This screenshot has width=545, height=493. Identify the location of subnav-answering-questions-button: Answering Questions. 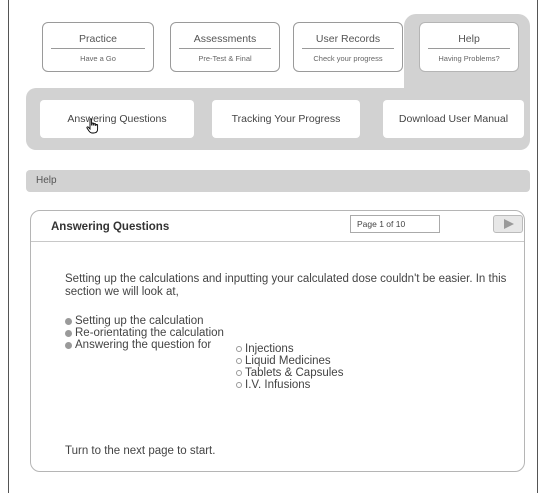
(117, 119).